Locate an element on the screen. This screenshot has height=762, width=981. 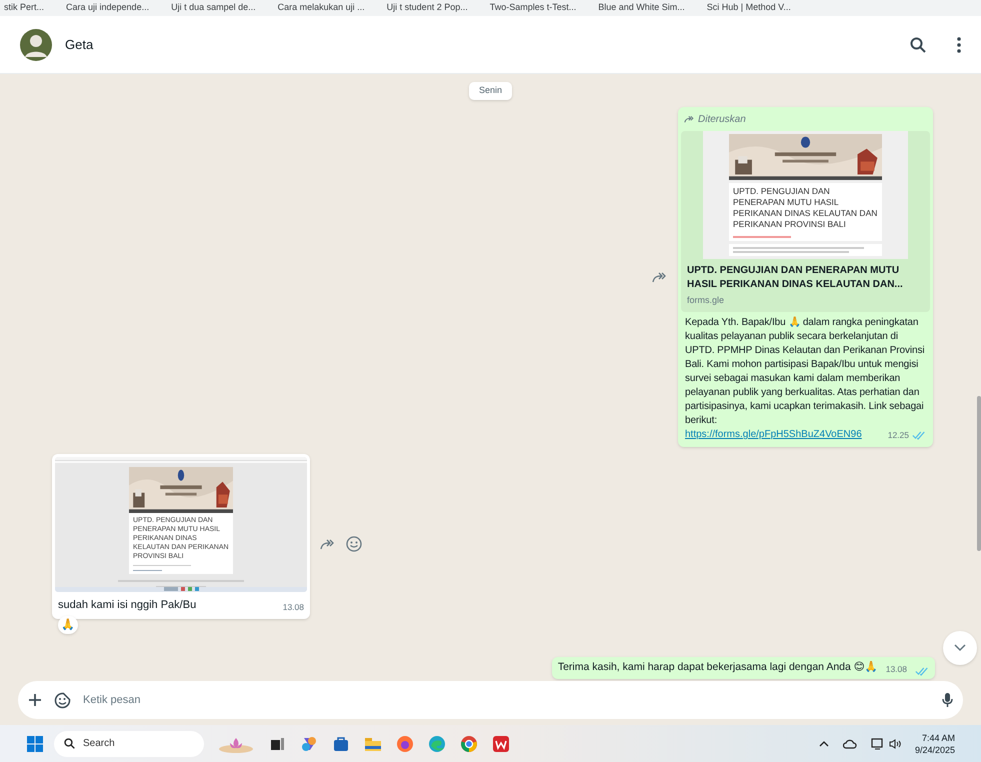
office-icon is located at coordinates (501, 743).